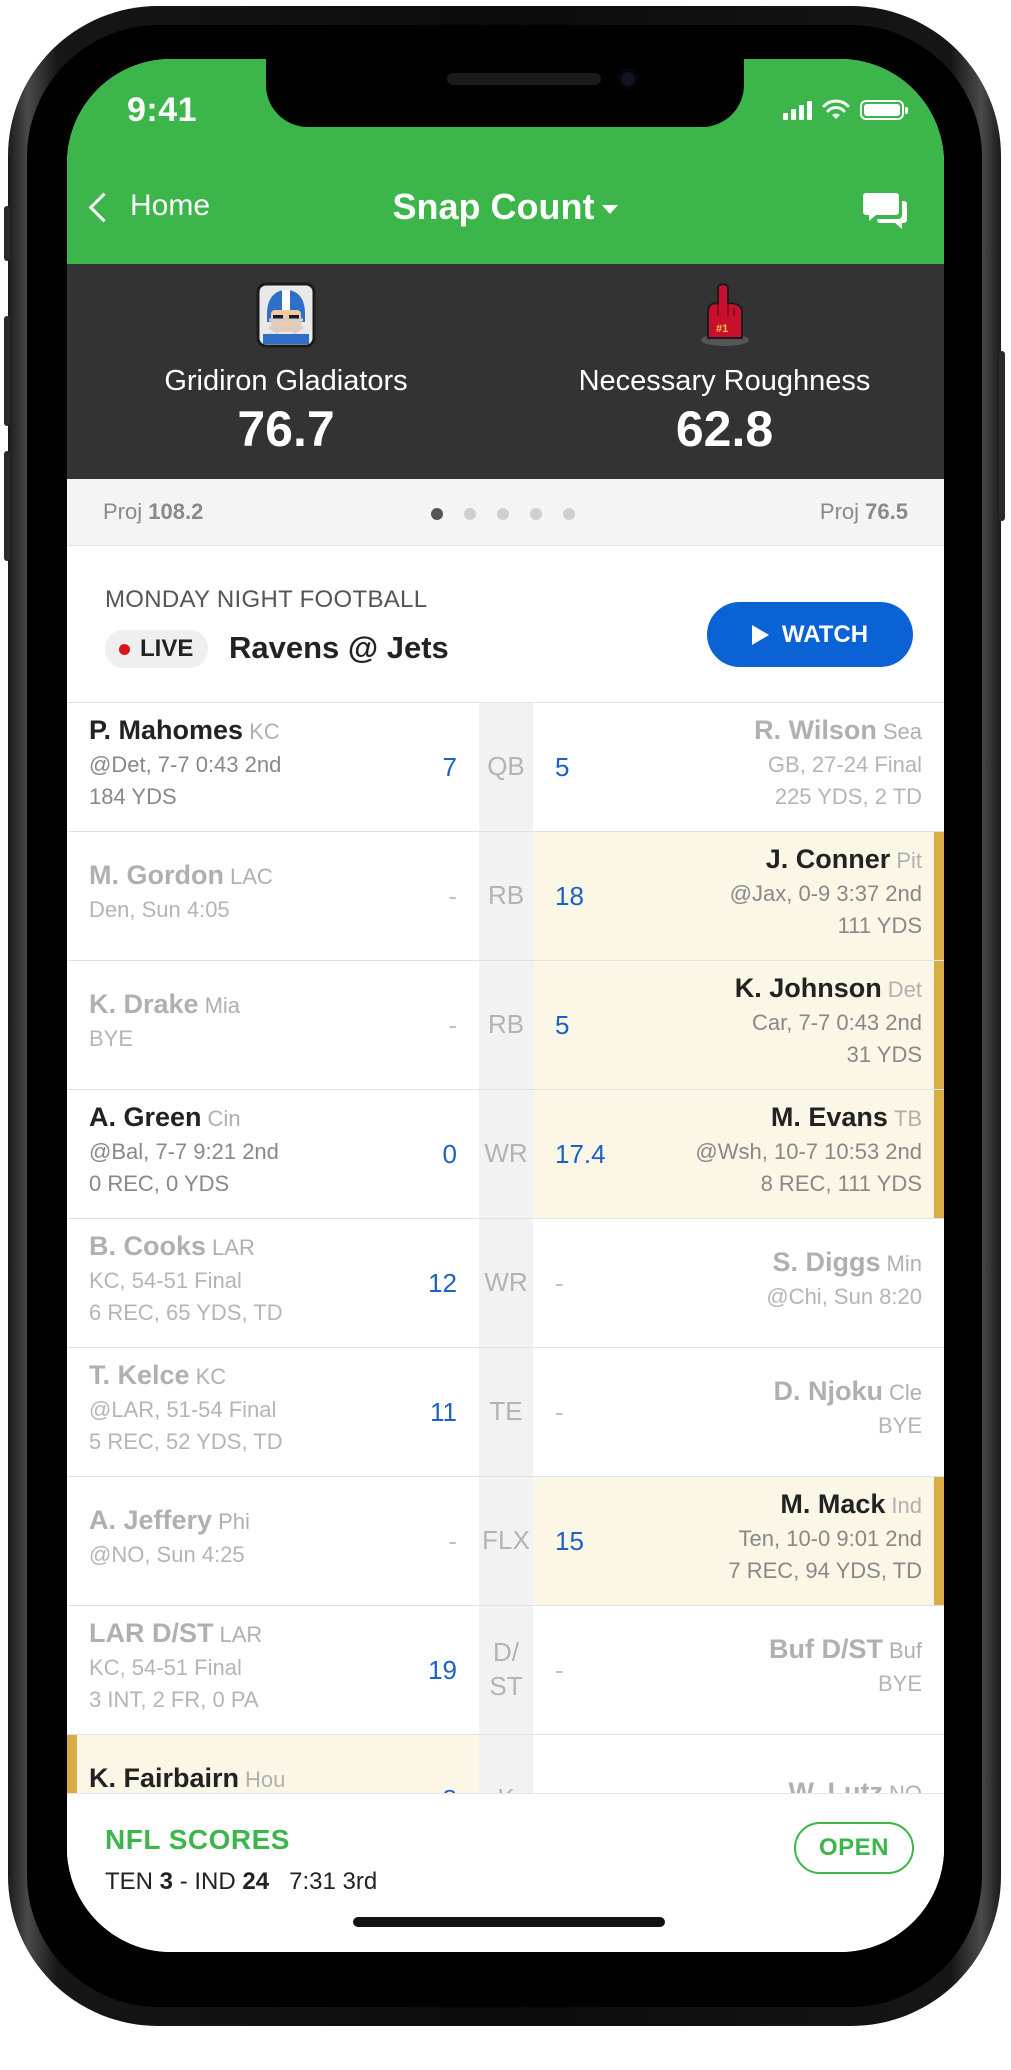 The height and width of the screenshot is (2070, 1011). What do you see at coordinates (133, 796) in the screenshot?
I see `player-stats: 184 YDS` at bounding box center [133, 796].